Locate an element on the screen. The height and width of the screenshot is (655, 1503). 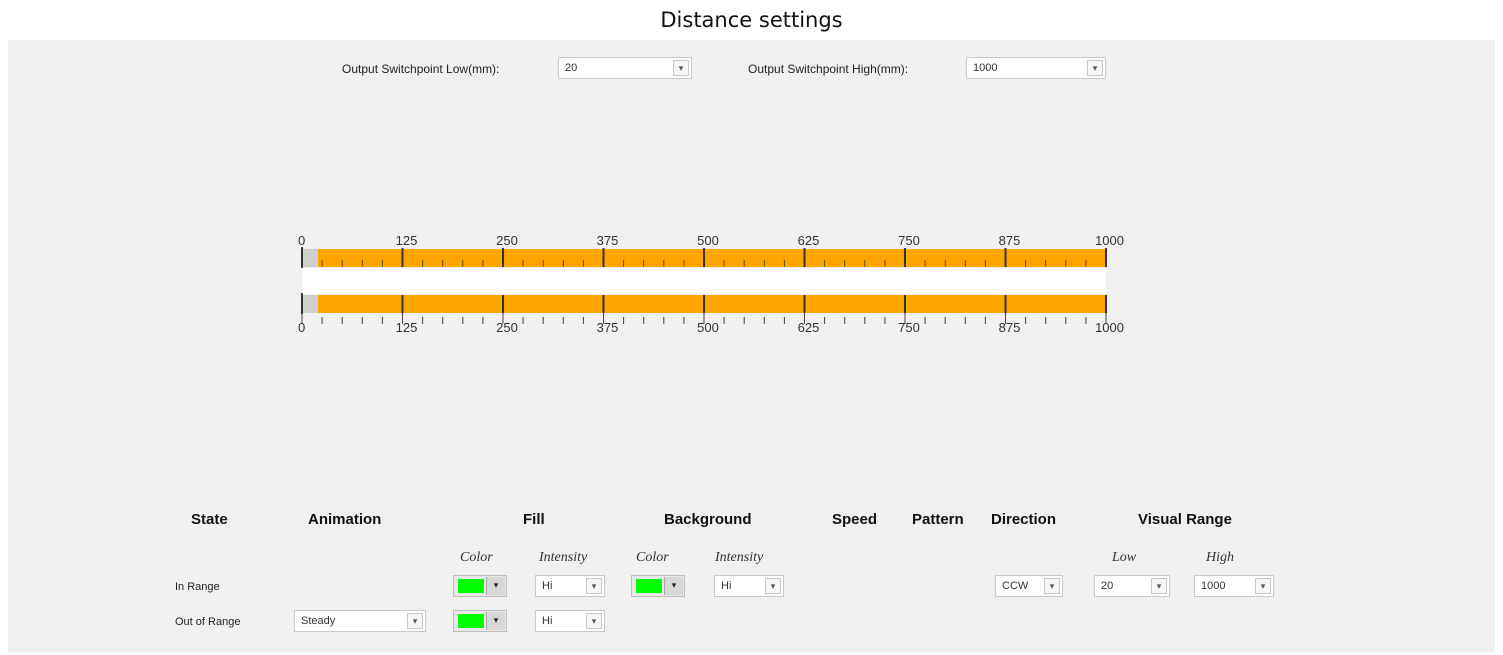
page-title: Distance settings is located at coordinates (751, 20).